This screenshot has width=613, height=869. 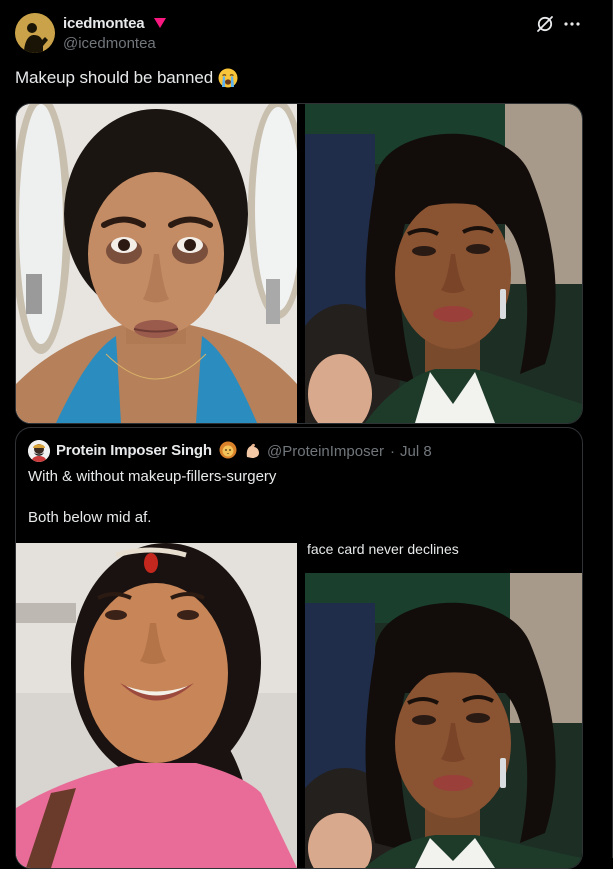 What do you see at coordinates (104, 23) in the screenshot?
I see `author-display-name: icedmontea` at bounding box center [104, 23].